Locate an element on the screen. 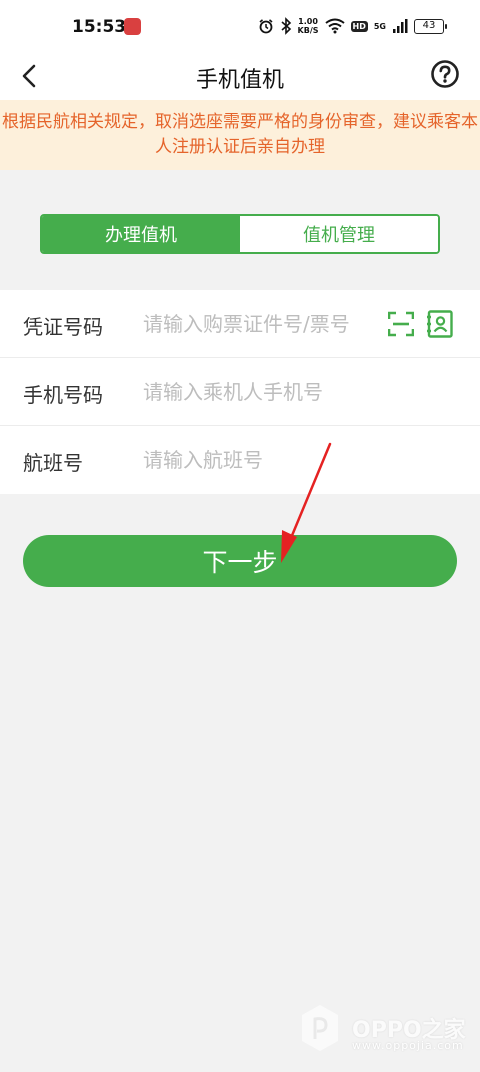 This screenshot has height=1072, width=480. hd-badge: HD is located at coordinates (359, 26).